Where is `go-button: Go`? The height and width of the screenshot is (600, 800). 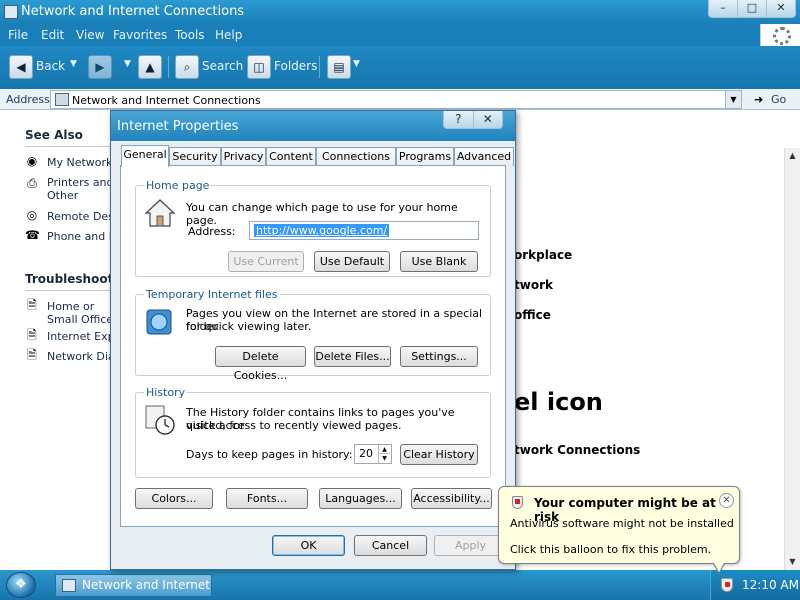 go-button: Go is located at coordinates (778, 99).